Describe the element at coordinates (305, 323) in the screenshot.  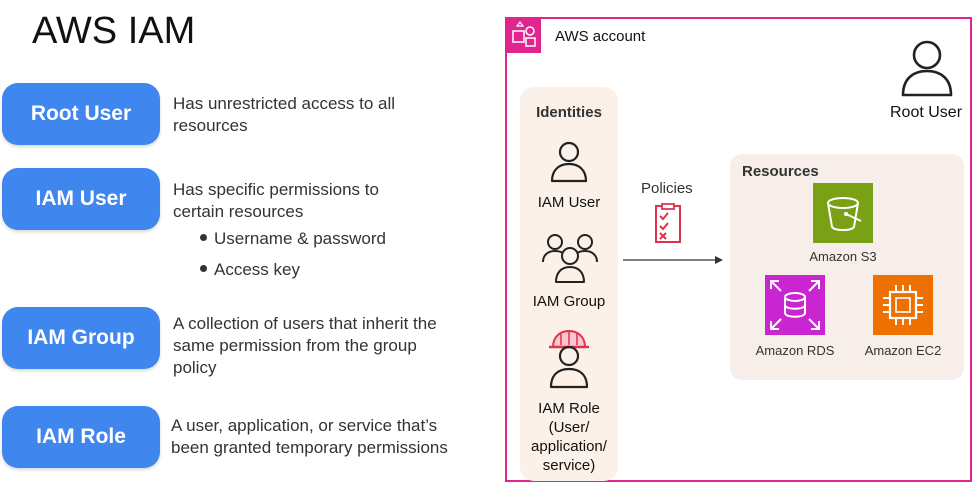
I see `desc-line: A collection of users that inherit the` at that location.